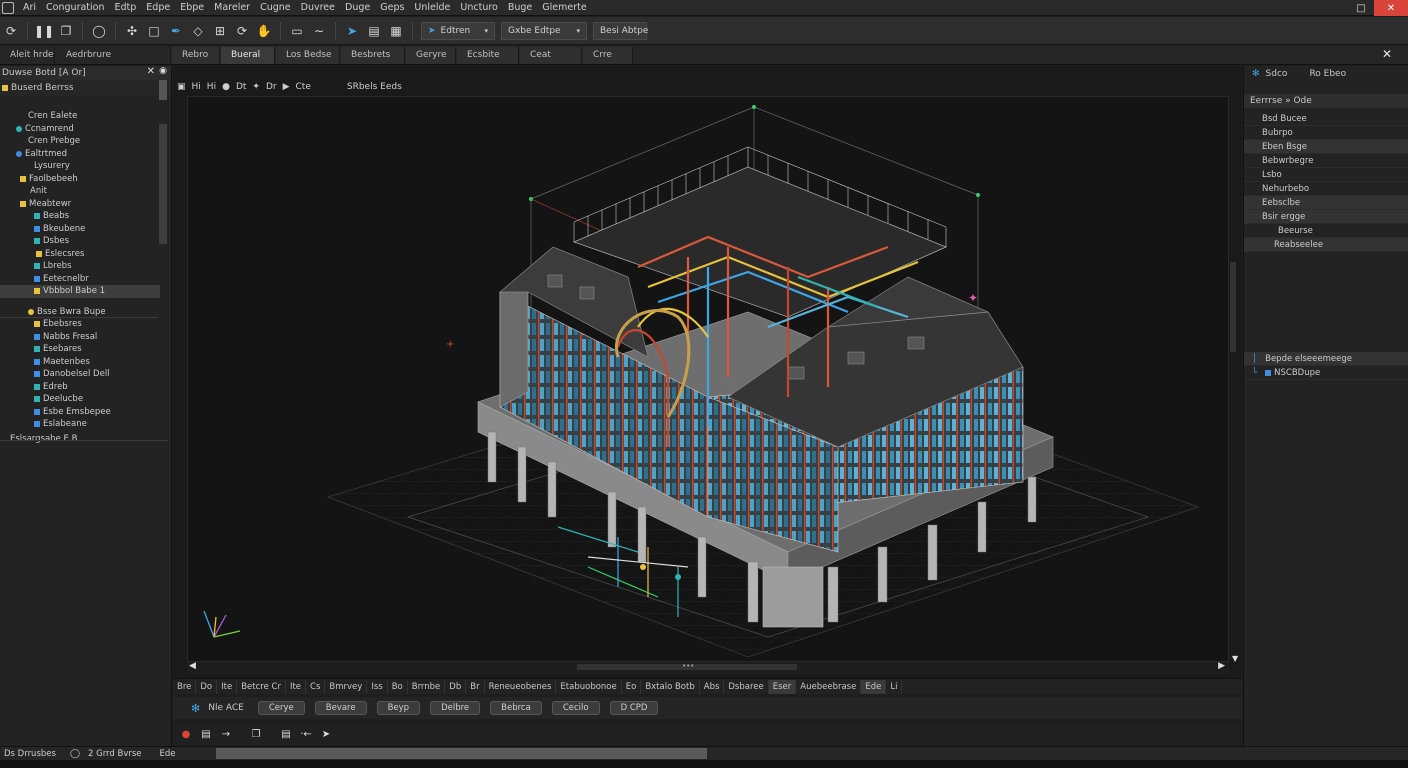 The width and height of the screenshot is (1408, 768). I want to click on delete-icon: ▤, so click(206, 734).